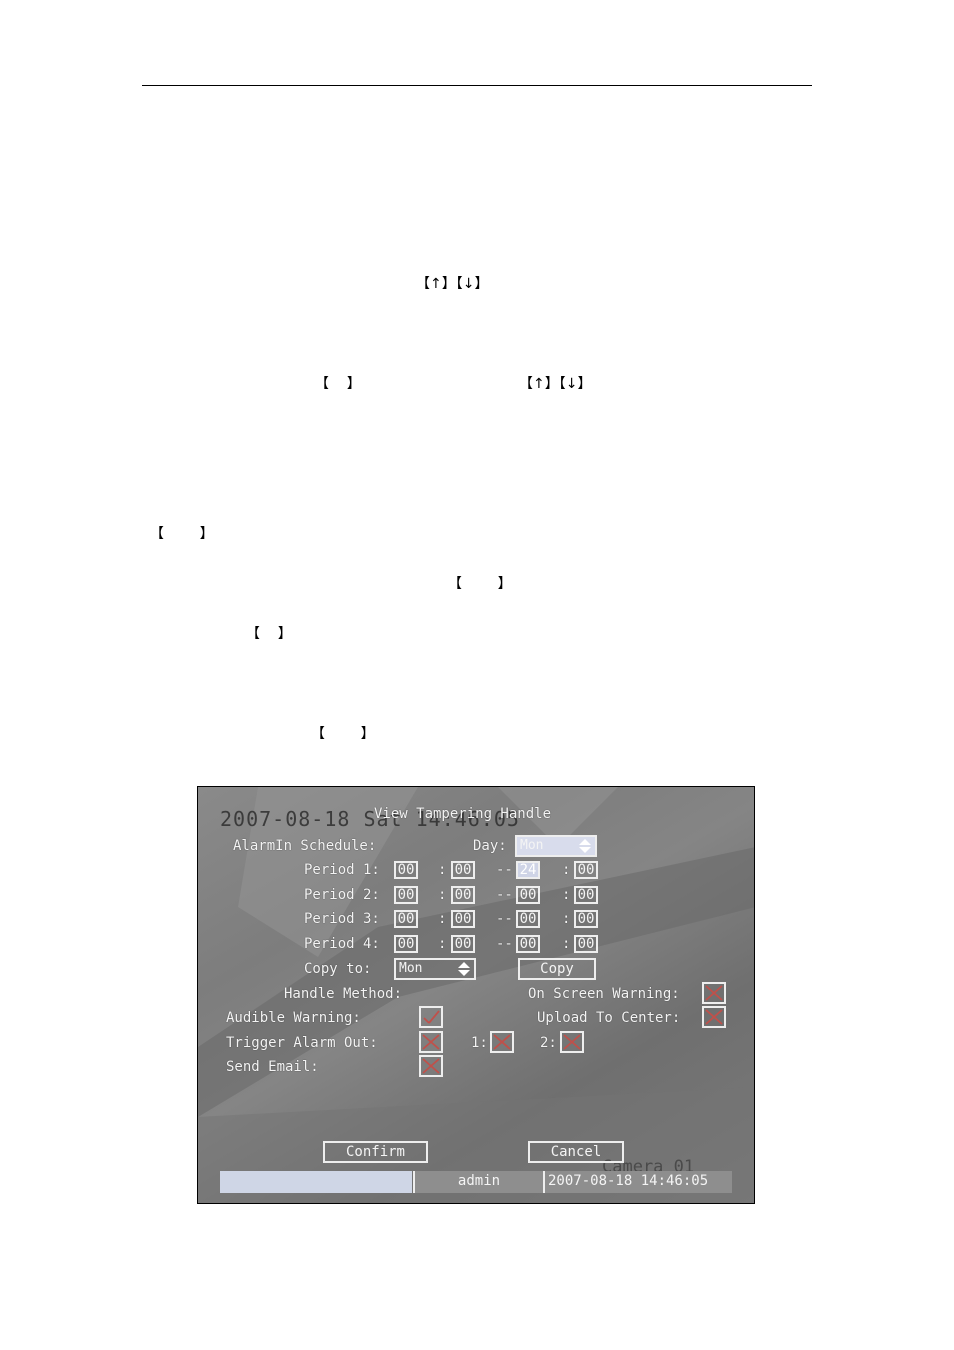 The width and height of the screenshot is (954, 1350). What do you see at coordinates (182, 534) in the screenshot?
I see `bracket-text-2: 【 】` at bounding box center [182, 534].